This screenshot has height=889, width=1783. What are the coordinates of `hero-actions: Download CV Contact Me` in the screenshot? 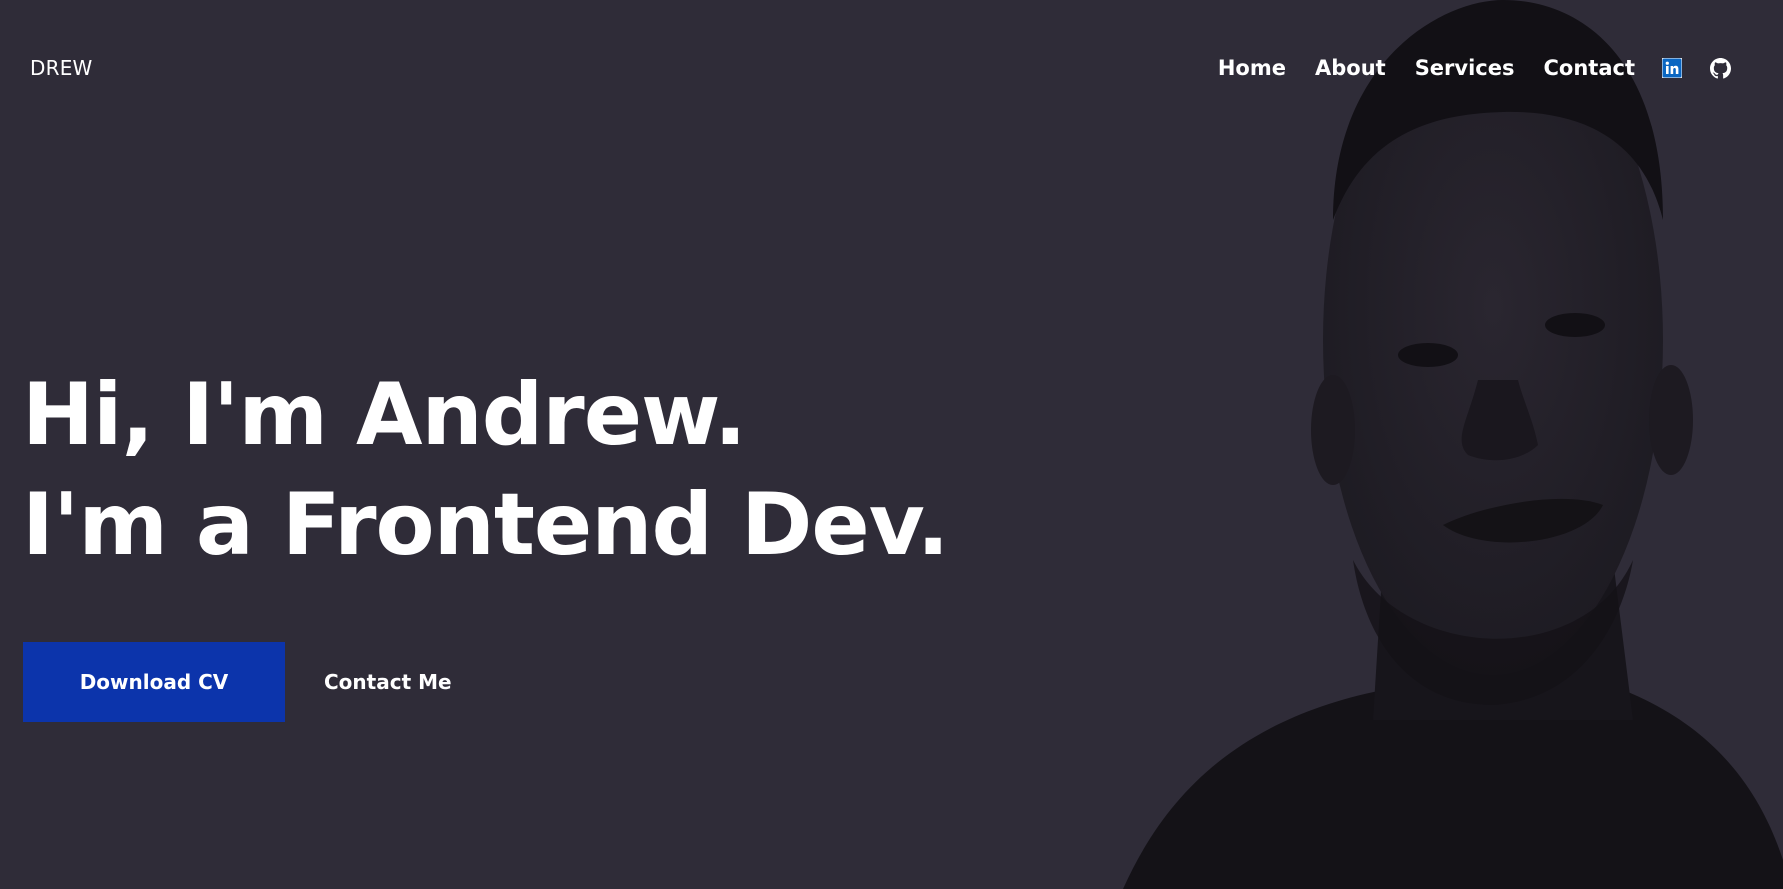 It's located at (237, 682).